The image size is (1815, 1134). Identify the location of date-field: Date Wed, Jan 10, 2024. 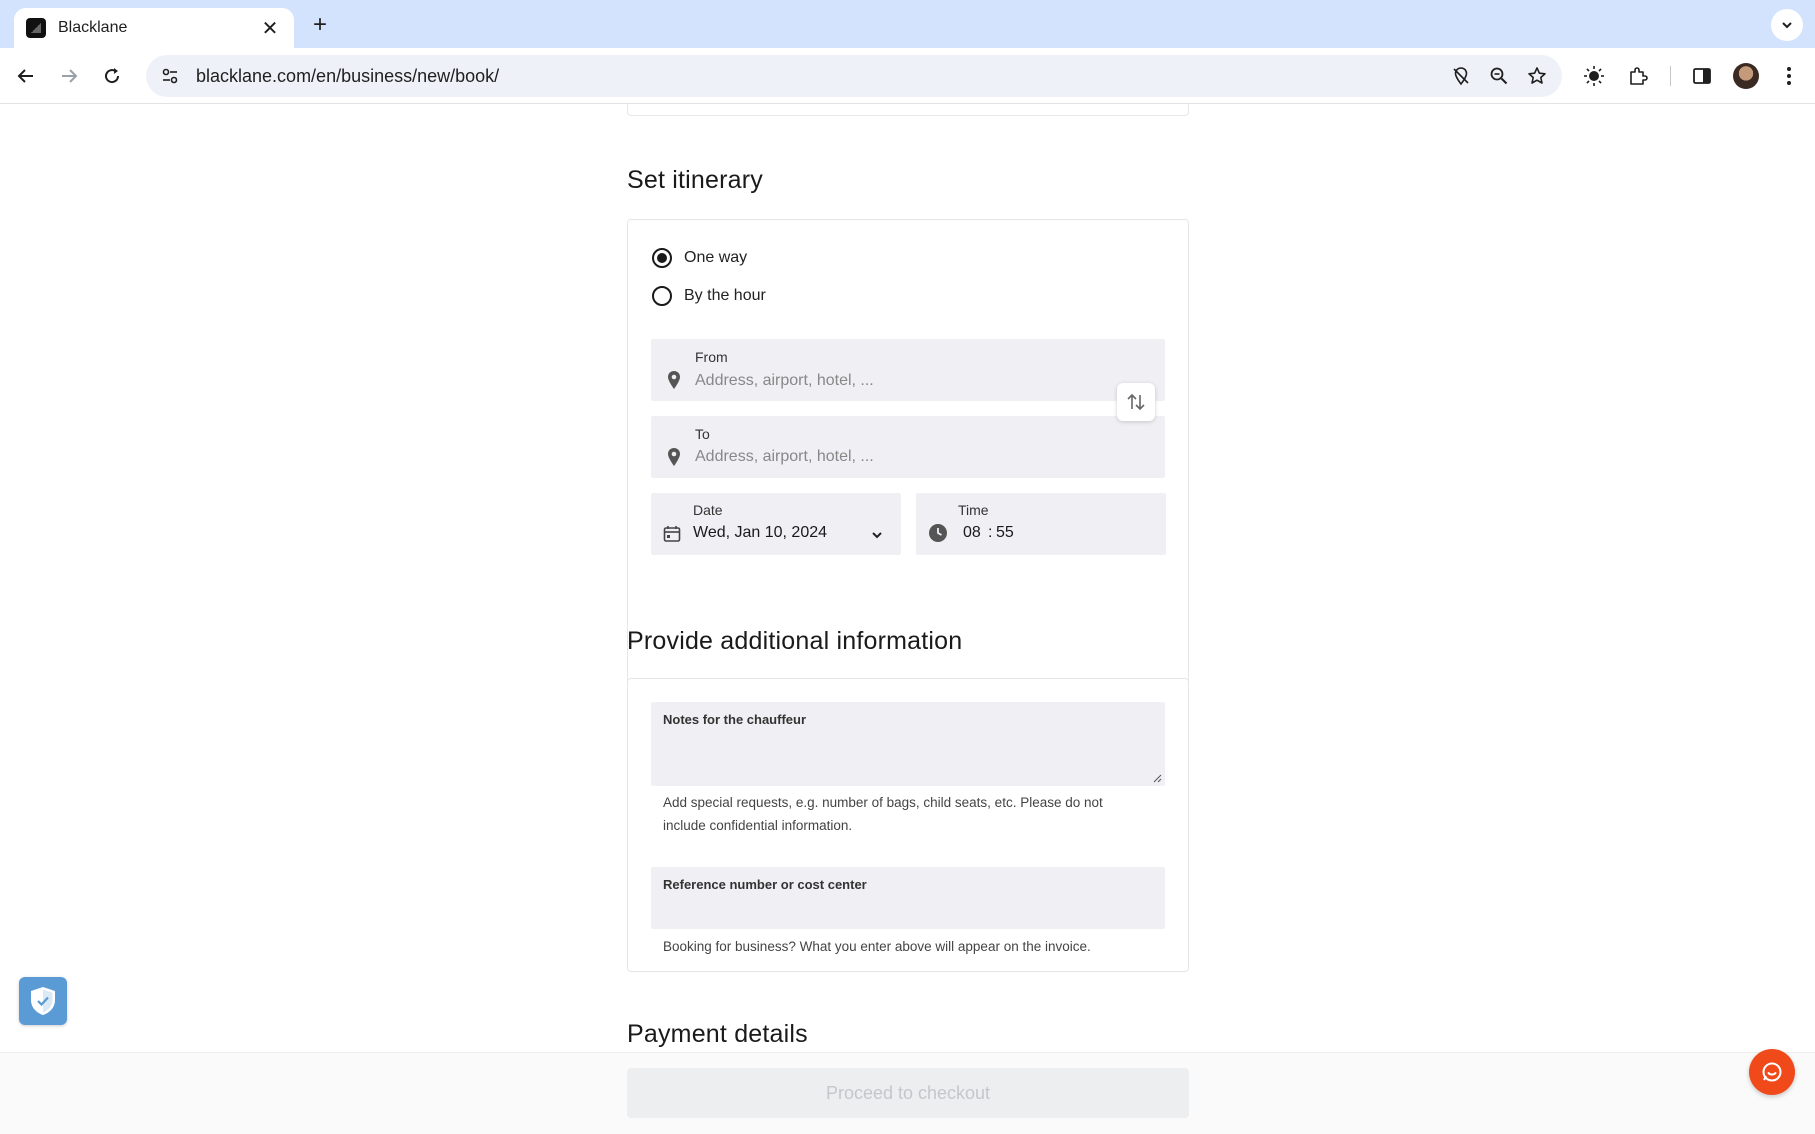
(776, 524).